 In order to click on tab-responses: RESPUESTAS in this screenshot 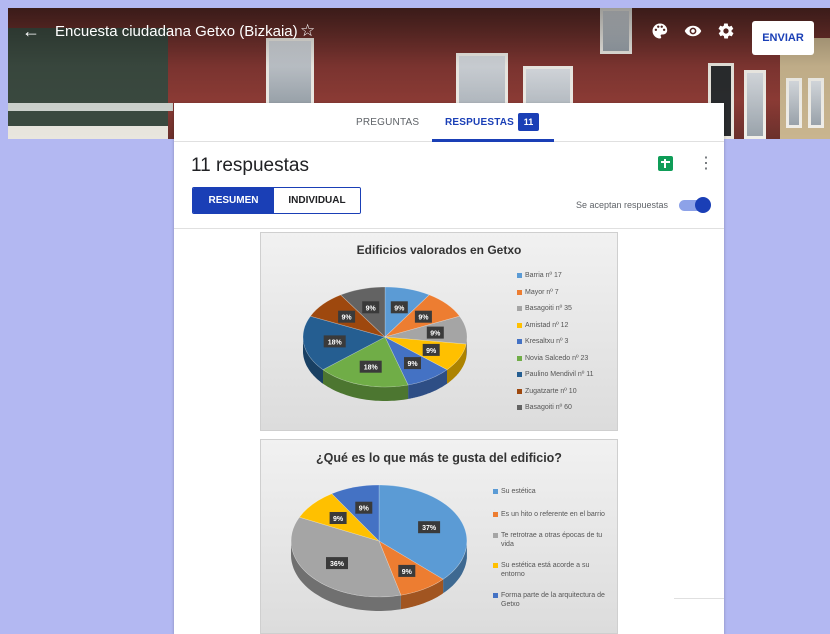, I will do `click(479, 122)`.